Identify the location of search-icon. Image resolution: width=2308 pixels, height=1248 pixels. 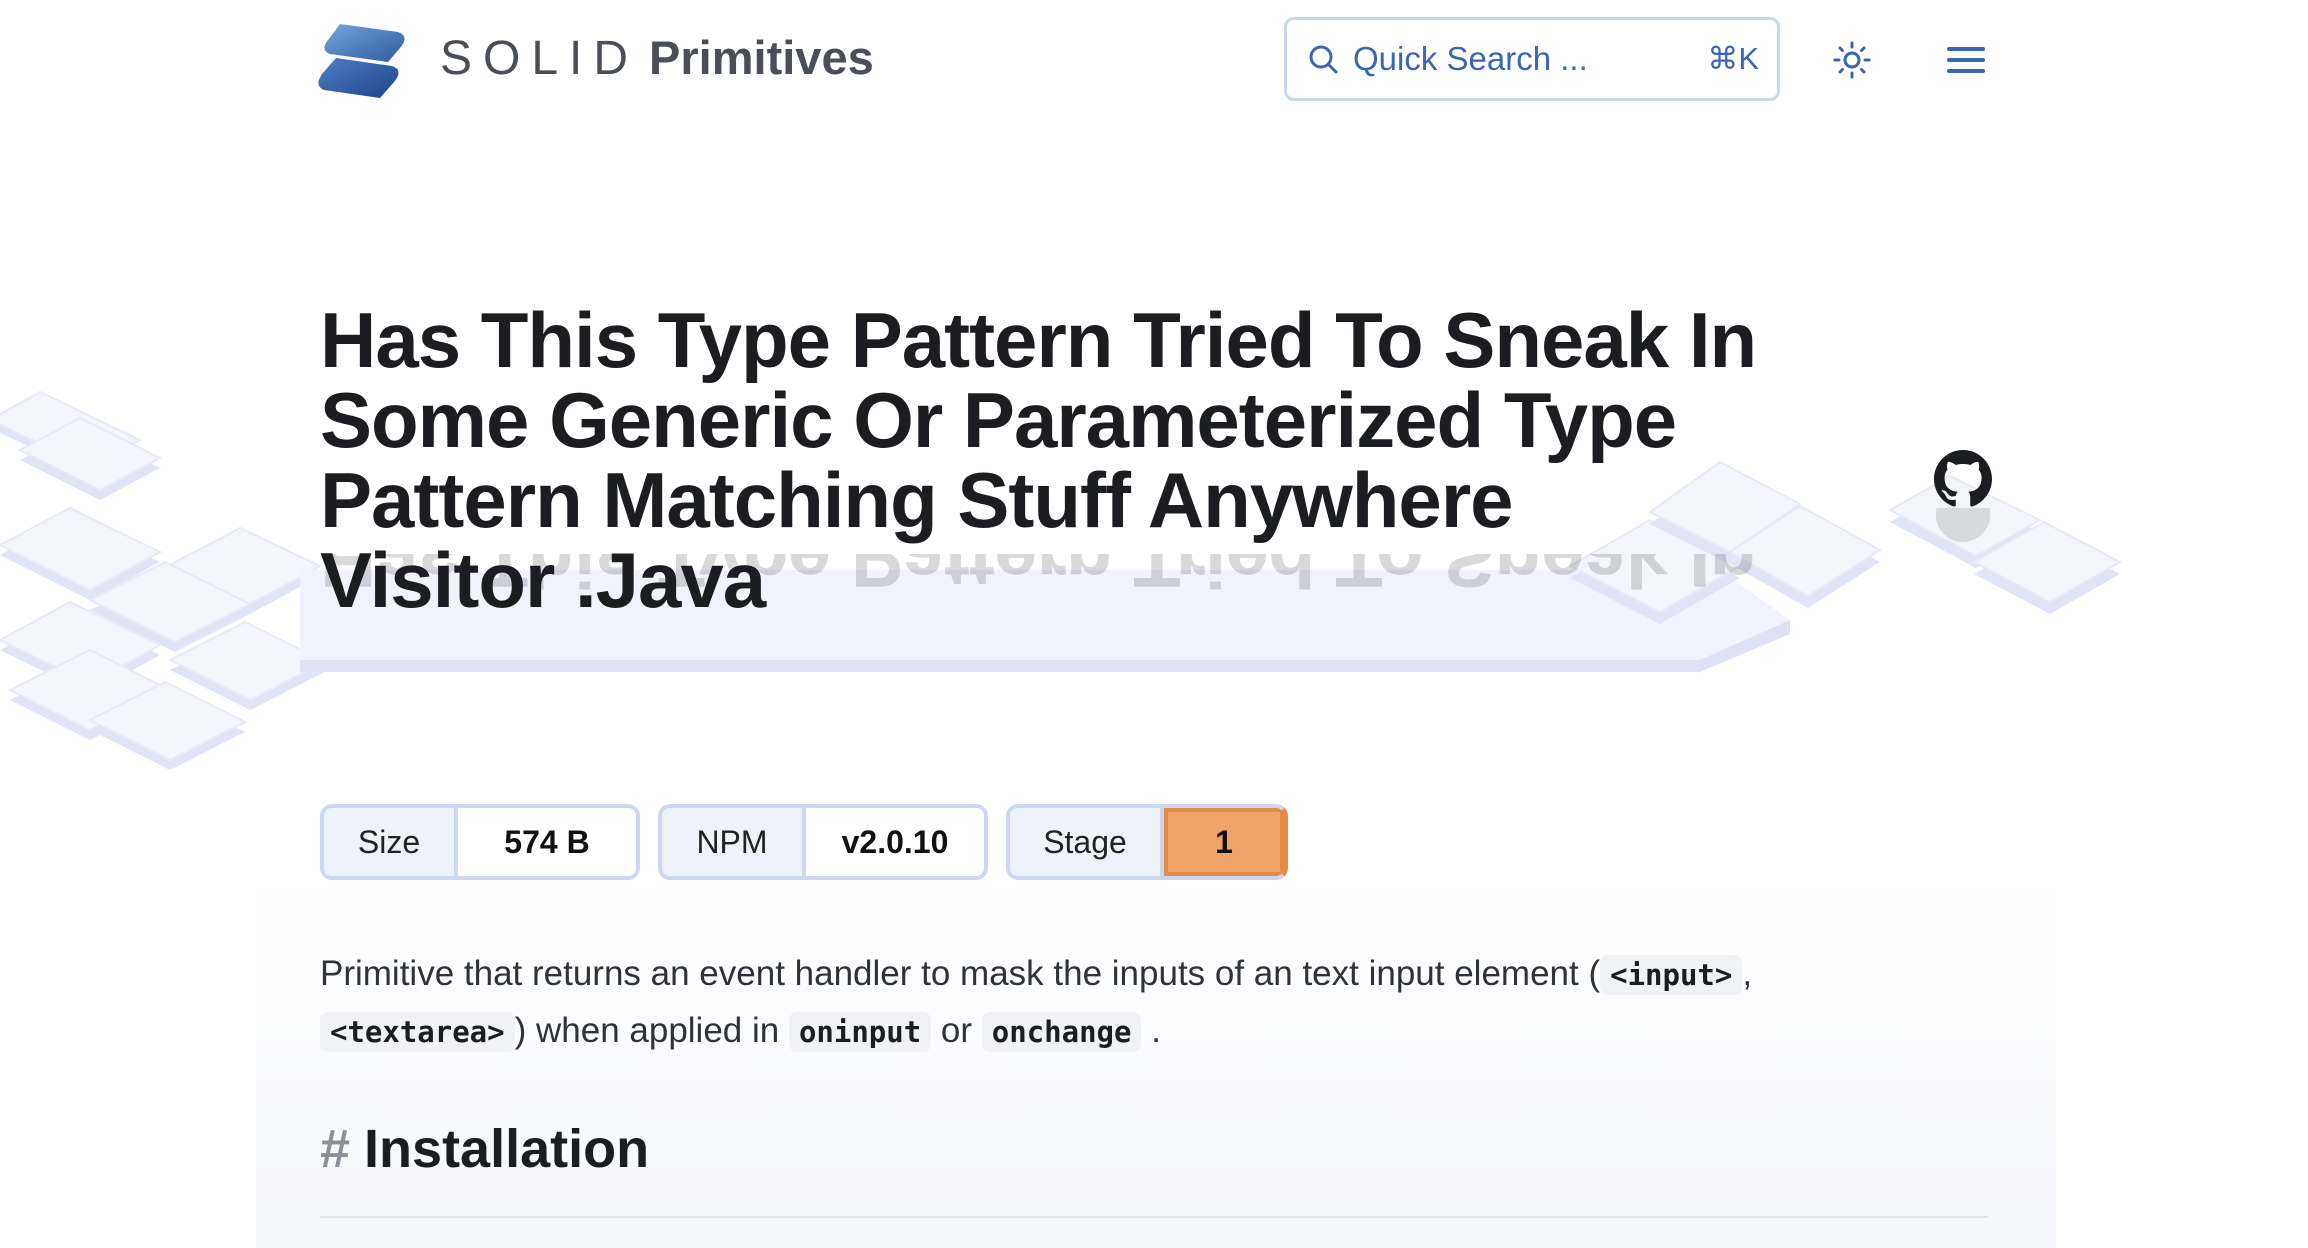
(1323, 59).